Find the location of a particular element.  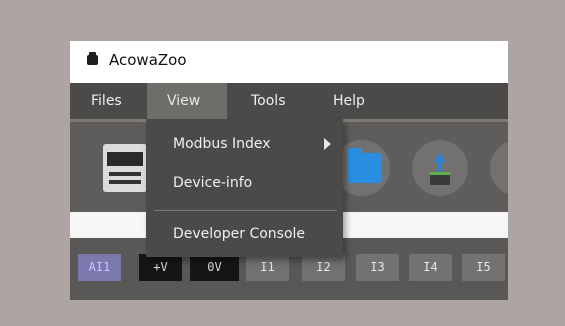

menu-separator is located at coordinates (245, 210).